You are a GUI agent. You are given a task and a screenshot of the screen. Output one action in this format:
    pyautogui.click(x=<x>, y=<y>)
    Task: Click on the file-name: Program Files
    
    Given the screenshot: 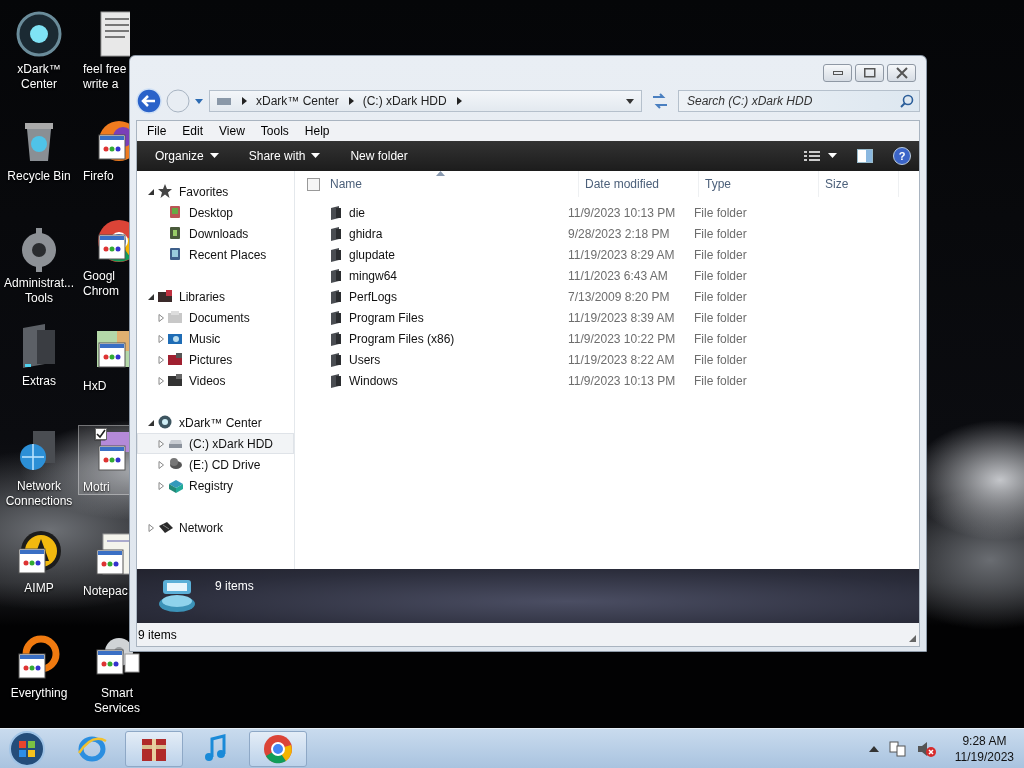 What is the action you would take?
    pyautogui.click(x=386, y=317)
    